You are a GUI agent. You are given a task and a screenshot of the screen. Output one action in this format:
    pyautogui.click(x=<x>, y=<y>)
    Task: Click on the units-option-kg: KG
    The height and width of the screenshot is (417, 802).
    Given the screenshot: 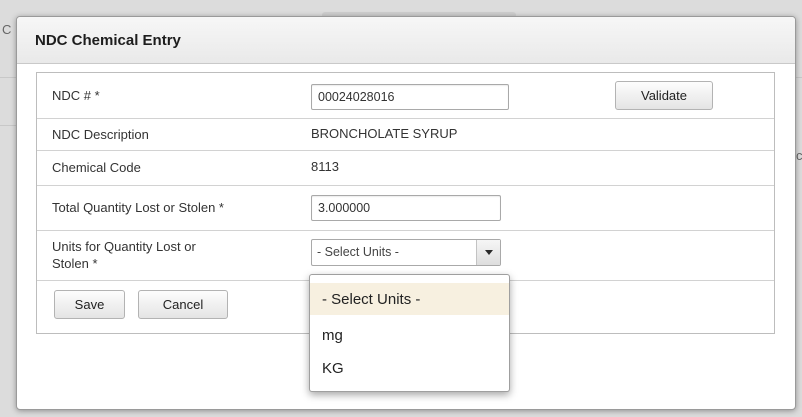 What is the action you would take?
    pyautogui.click(x=409, y=368)
    